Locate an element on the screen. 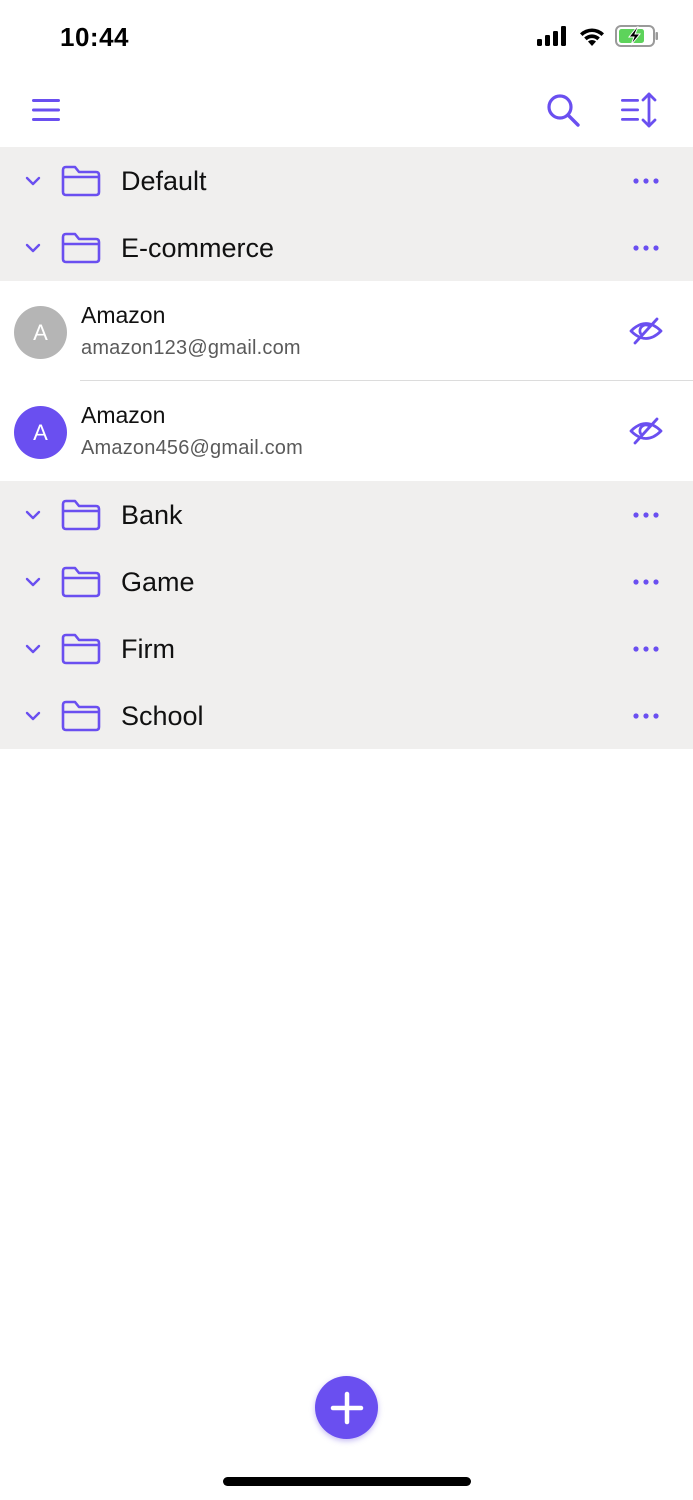  battery-charging-icon is located at coordinates (636, 36).